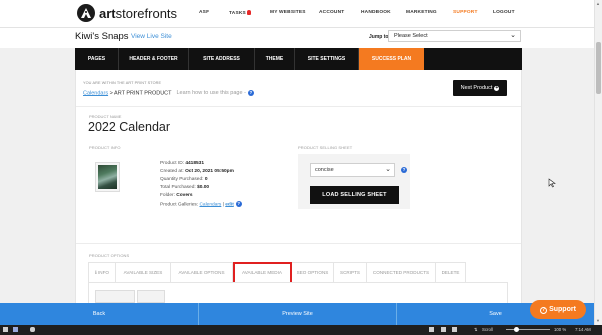 Image resolution: width=602 pixels, height=335 pixels. I want to click on scroll-label: Scroll, so click(487, 329).